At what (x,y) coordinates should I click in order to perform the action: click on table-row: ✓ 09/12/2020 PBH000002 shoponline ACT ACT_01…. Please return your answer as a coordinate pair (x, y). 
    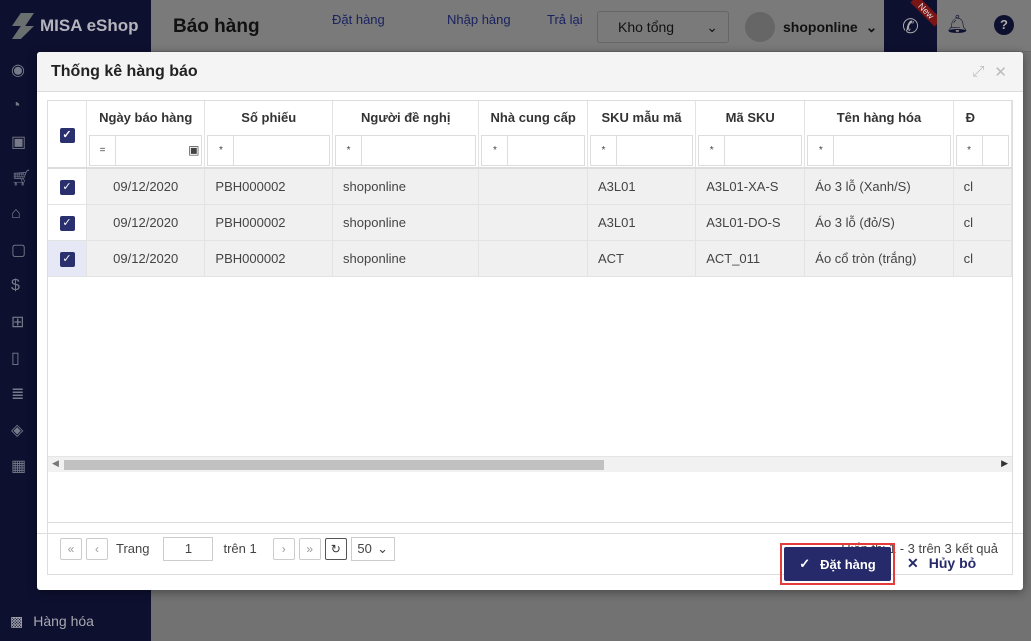
    Looking at the image, I should click on (530, 258).